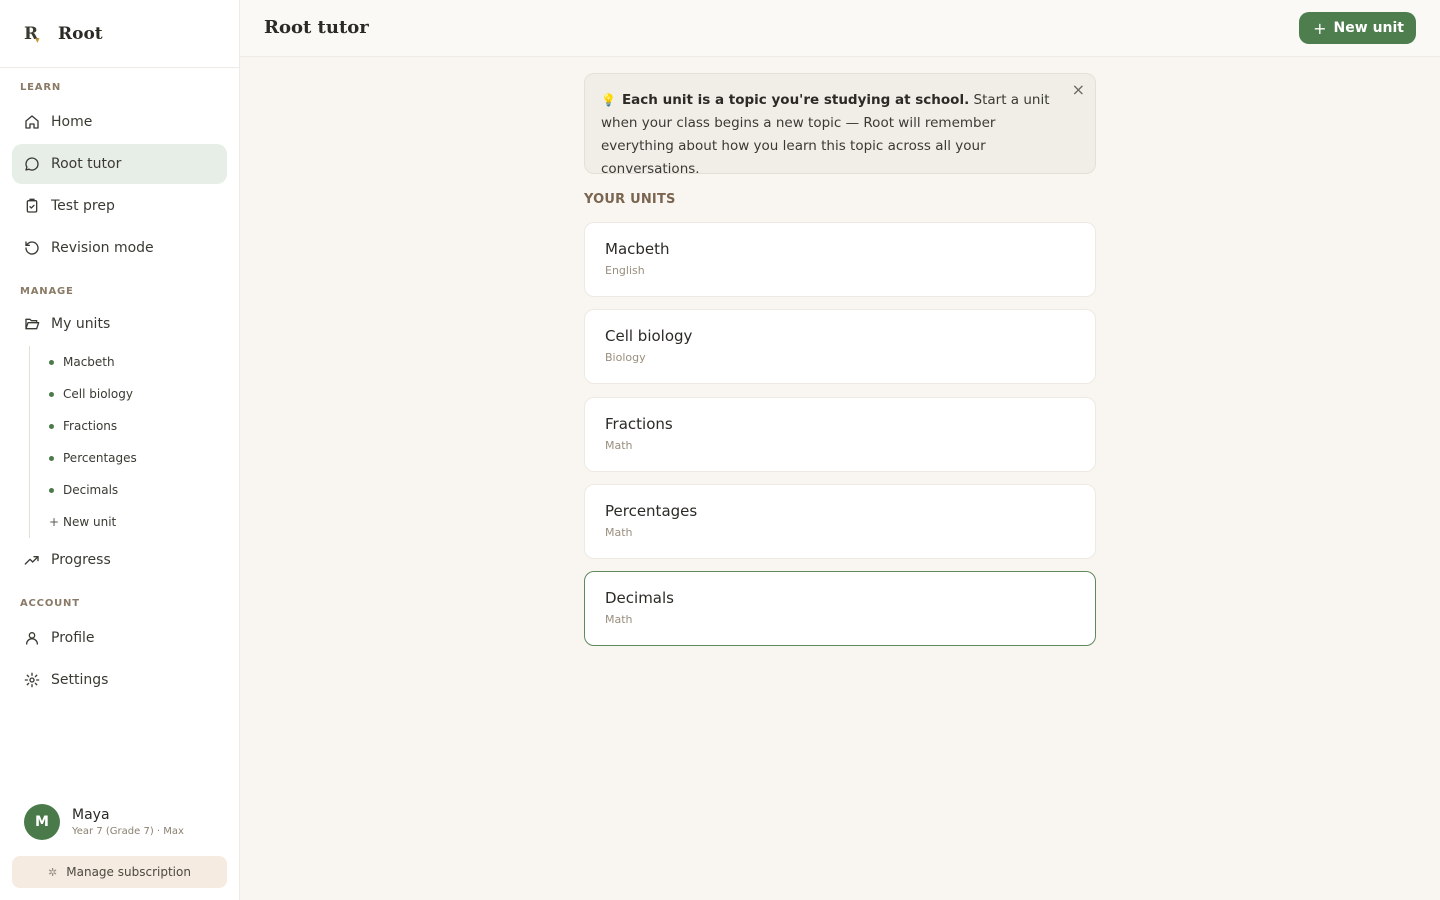 The image size is (1440, 900). Describe the element at coordinates (630, 199) in the screenshot. I see `units-heading: YOUR UNITS` at that location.